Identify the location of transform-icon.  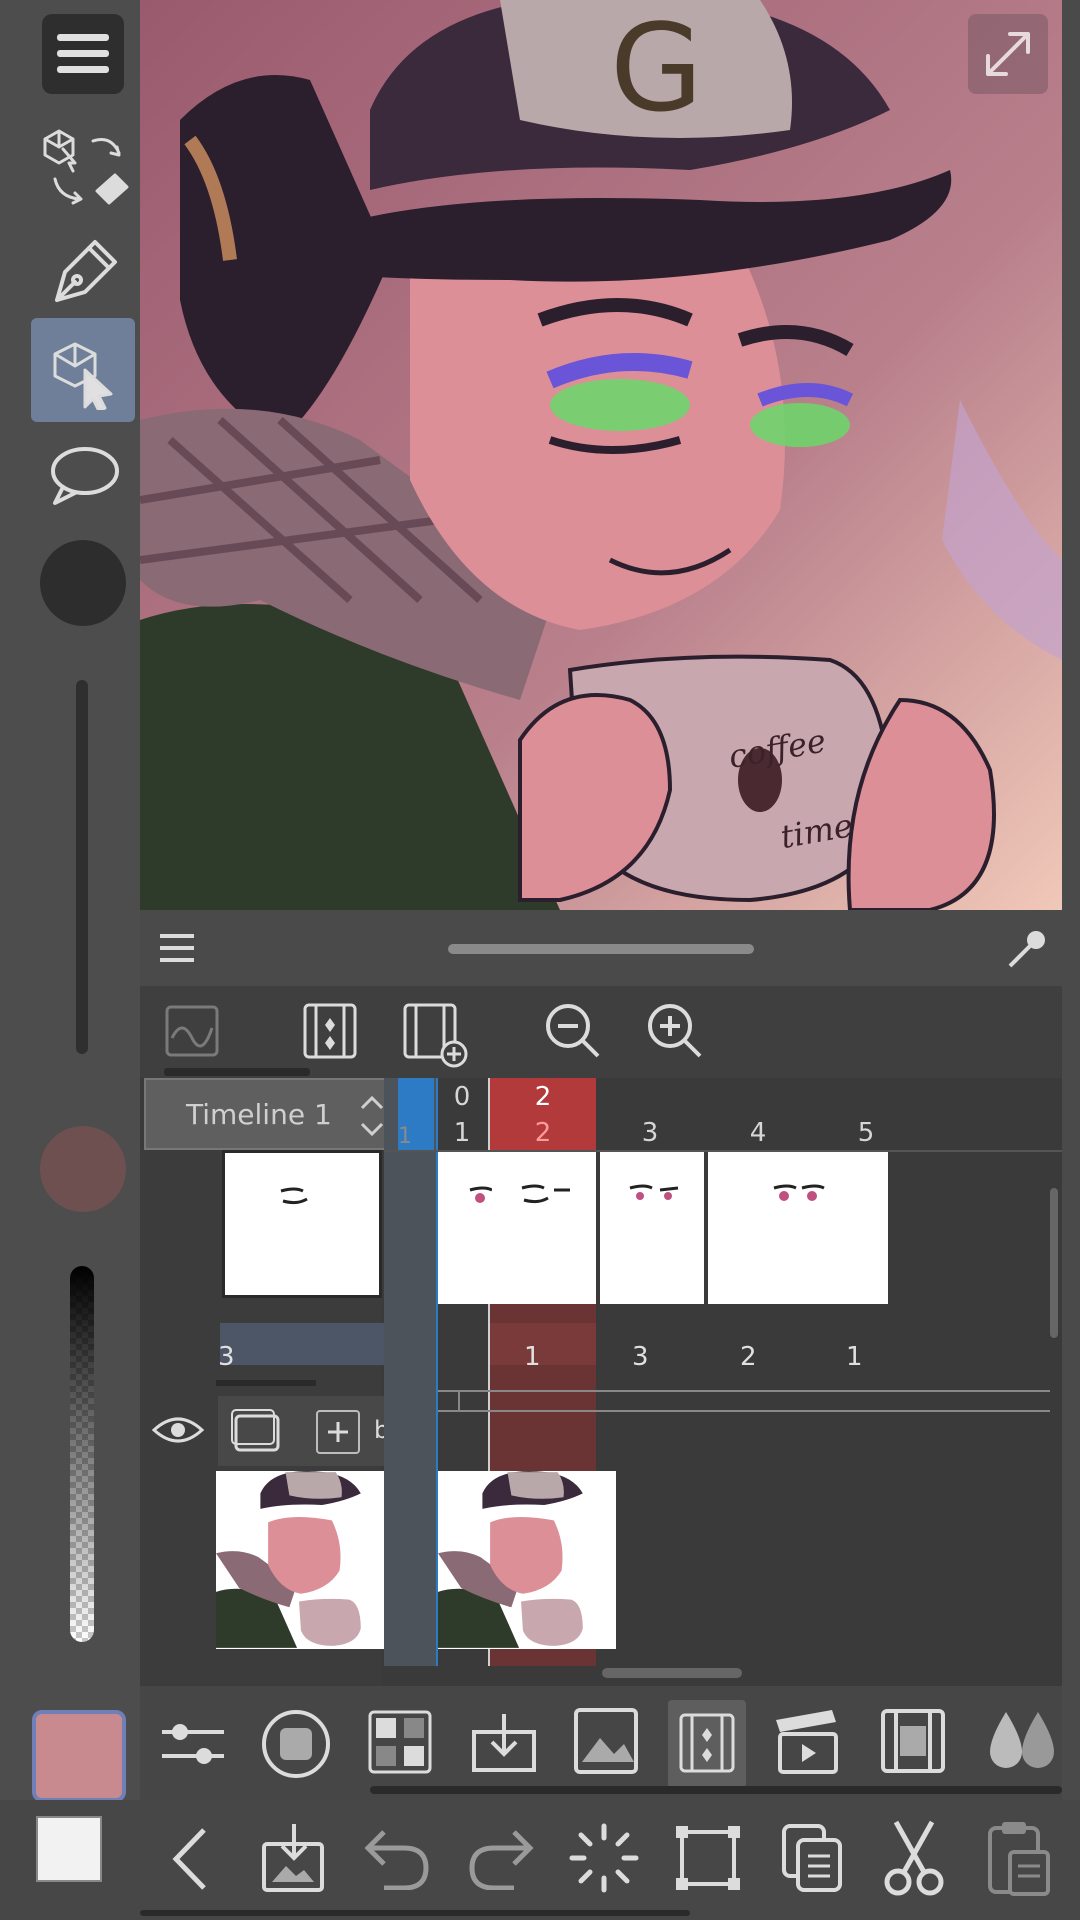
(708, 1858).